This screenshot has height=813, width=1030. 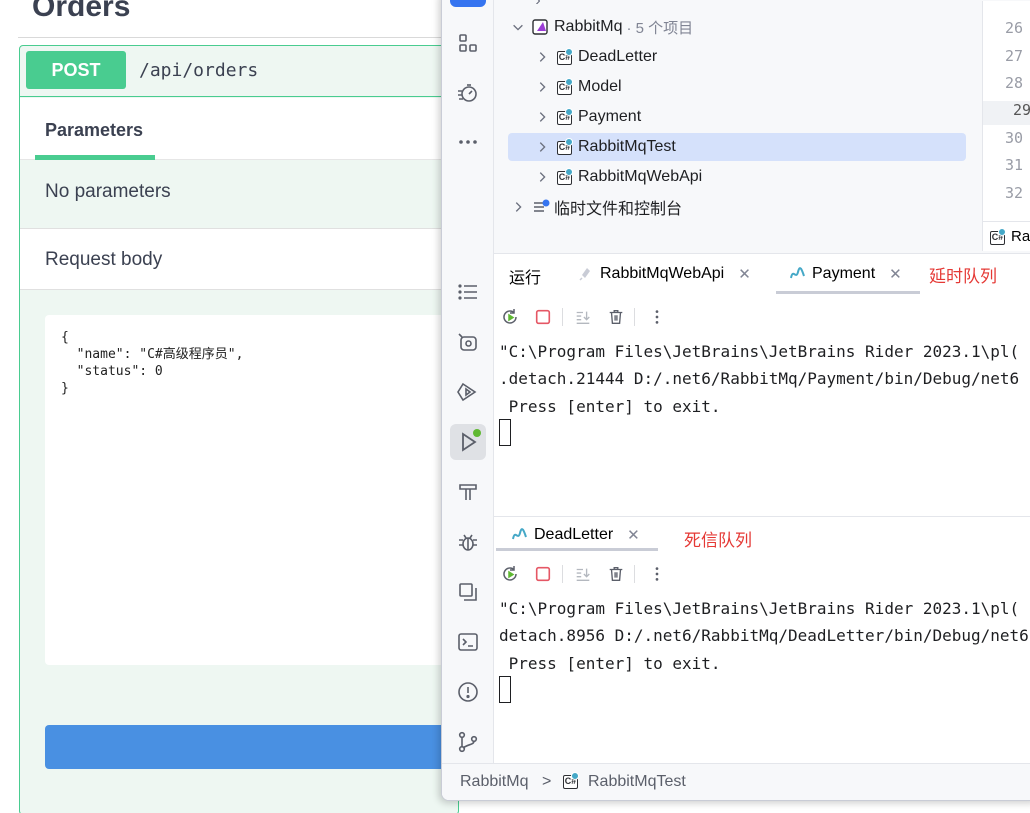 I want to click on tree-solution-row: RabbitMq · 5 个项目, so click(x=750, y=27).